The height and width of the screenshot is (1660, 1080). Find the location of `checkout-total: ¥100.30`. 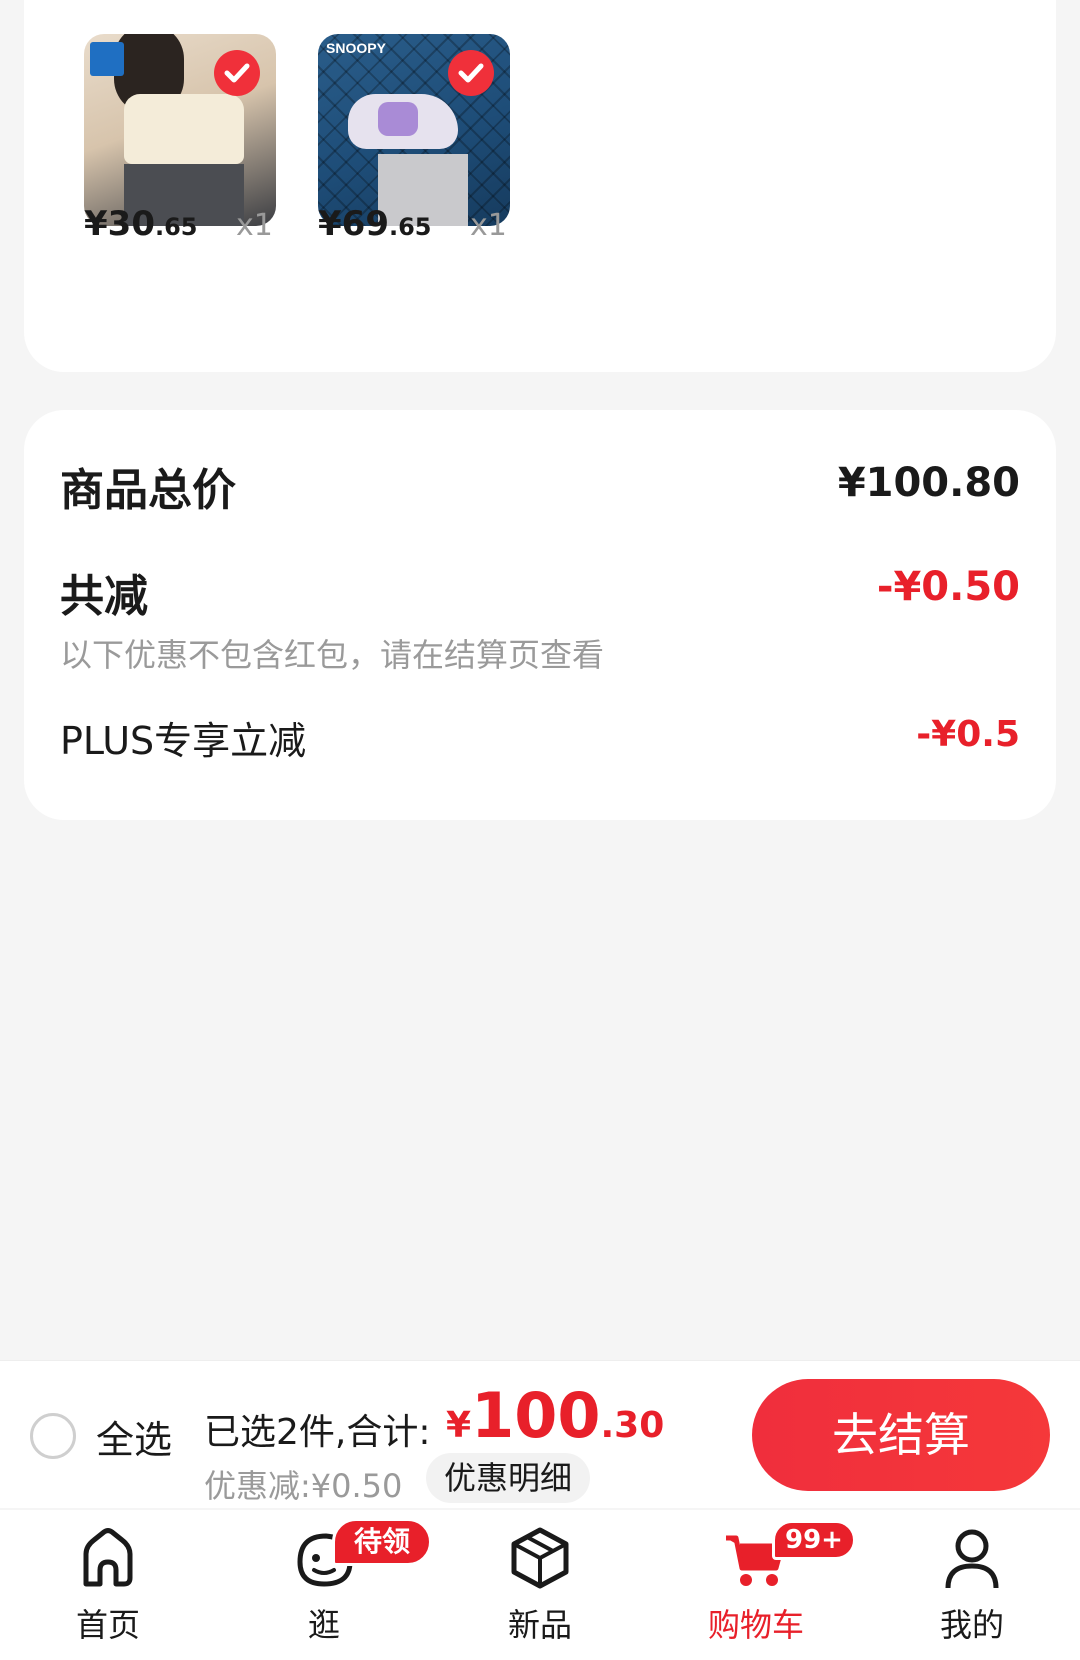

checkout-total: ¥100.30 is located at coordinates (555, 1415).